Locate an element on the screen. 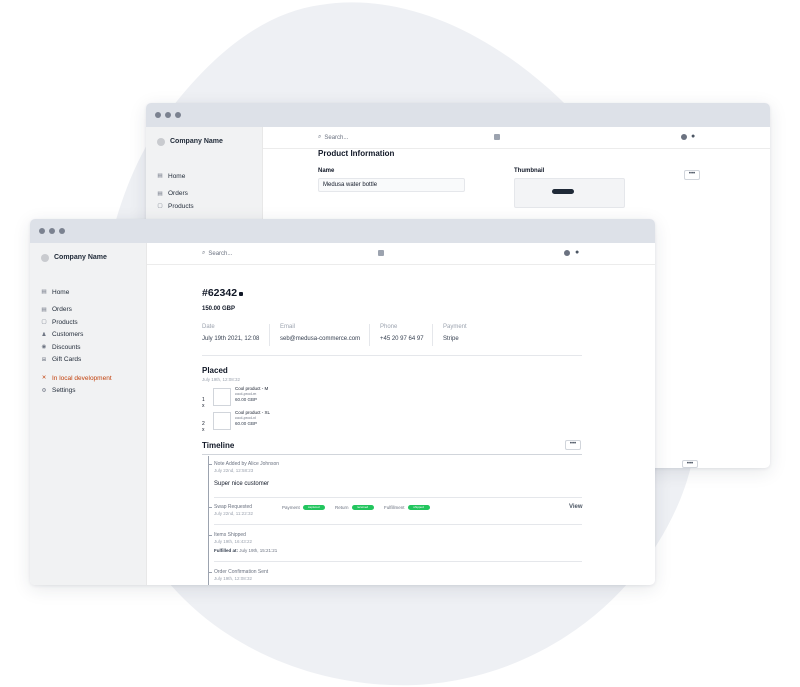 The image size is (800, 687). sidebar-item-gift-cards: ⊞ Gift Cards is located at coordinates (76, 360).